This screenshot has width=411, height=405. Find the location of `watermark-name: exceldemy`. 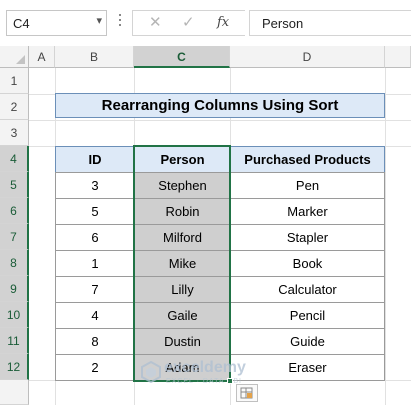

watermark-name: exceldemy is located at coordinates (205, 367).